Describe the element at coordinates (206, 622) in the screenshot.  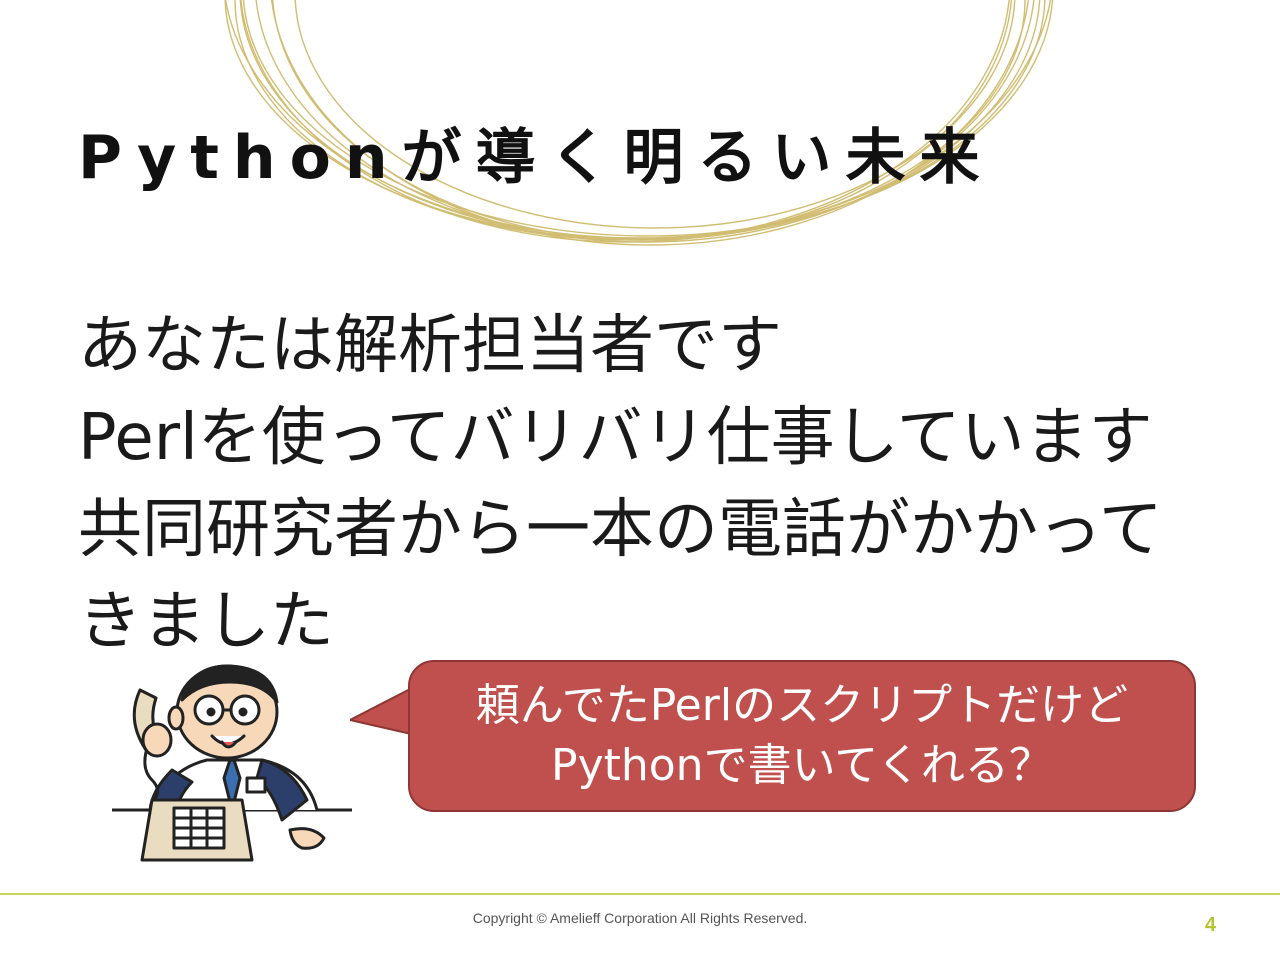
I see `body-line: きました` at that location.